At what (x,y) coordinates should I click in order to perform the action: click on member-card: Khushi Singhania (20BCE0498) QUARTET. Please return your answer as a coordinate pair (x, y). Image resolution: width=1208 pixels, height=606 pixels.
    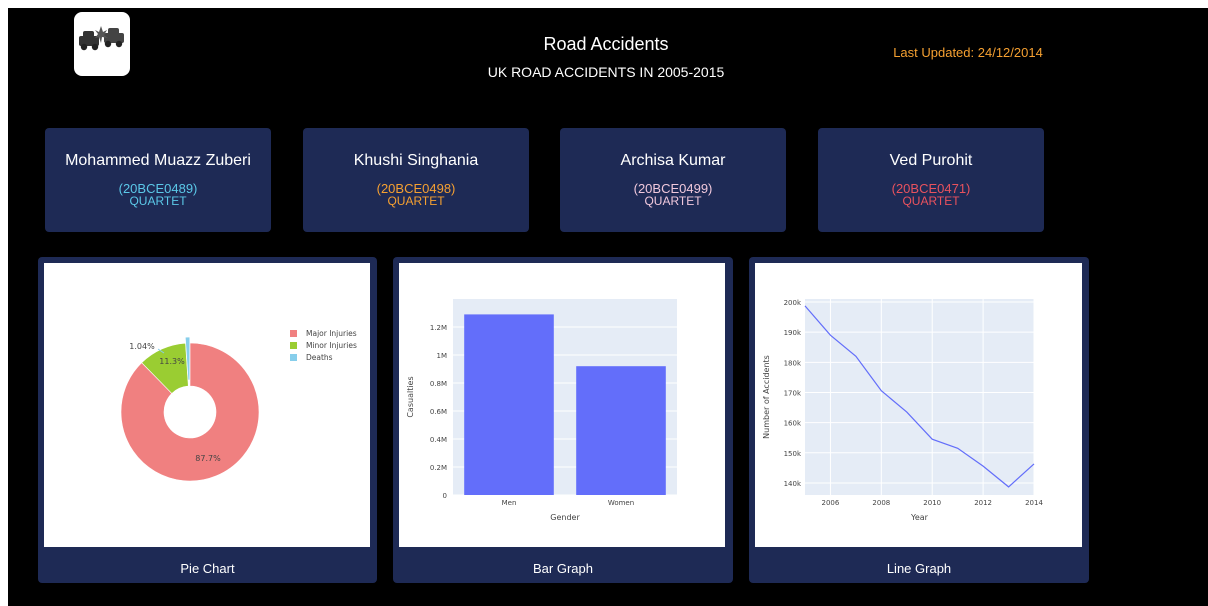
    Looking at the image, I should click on (416, 180).